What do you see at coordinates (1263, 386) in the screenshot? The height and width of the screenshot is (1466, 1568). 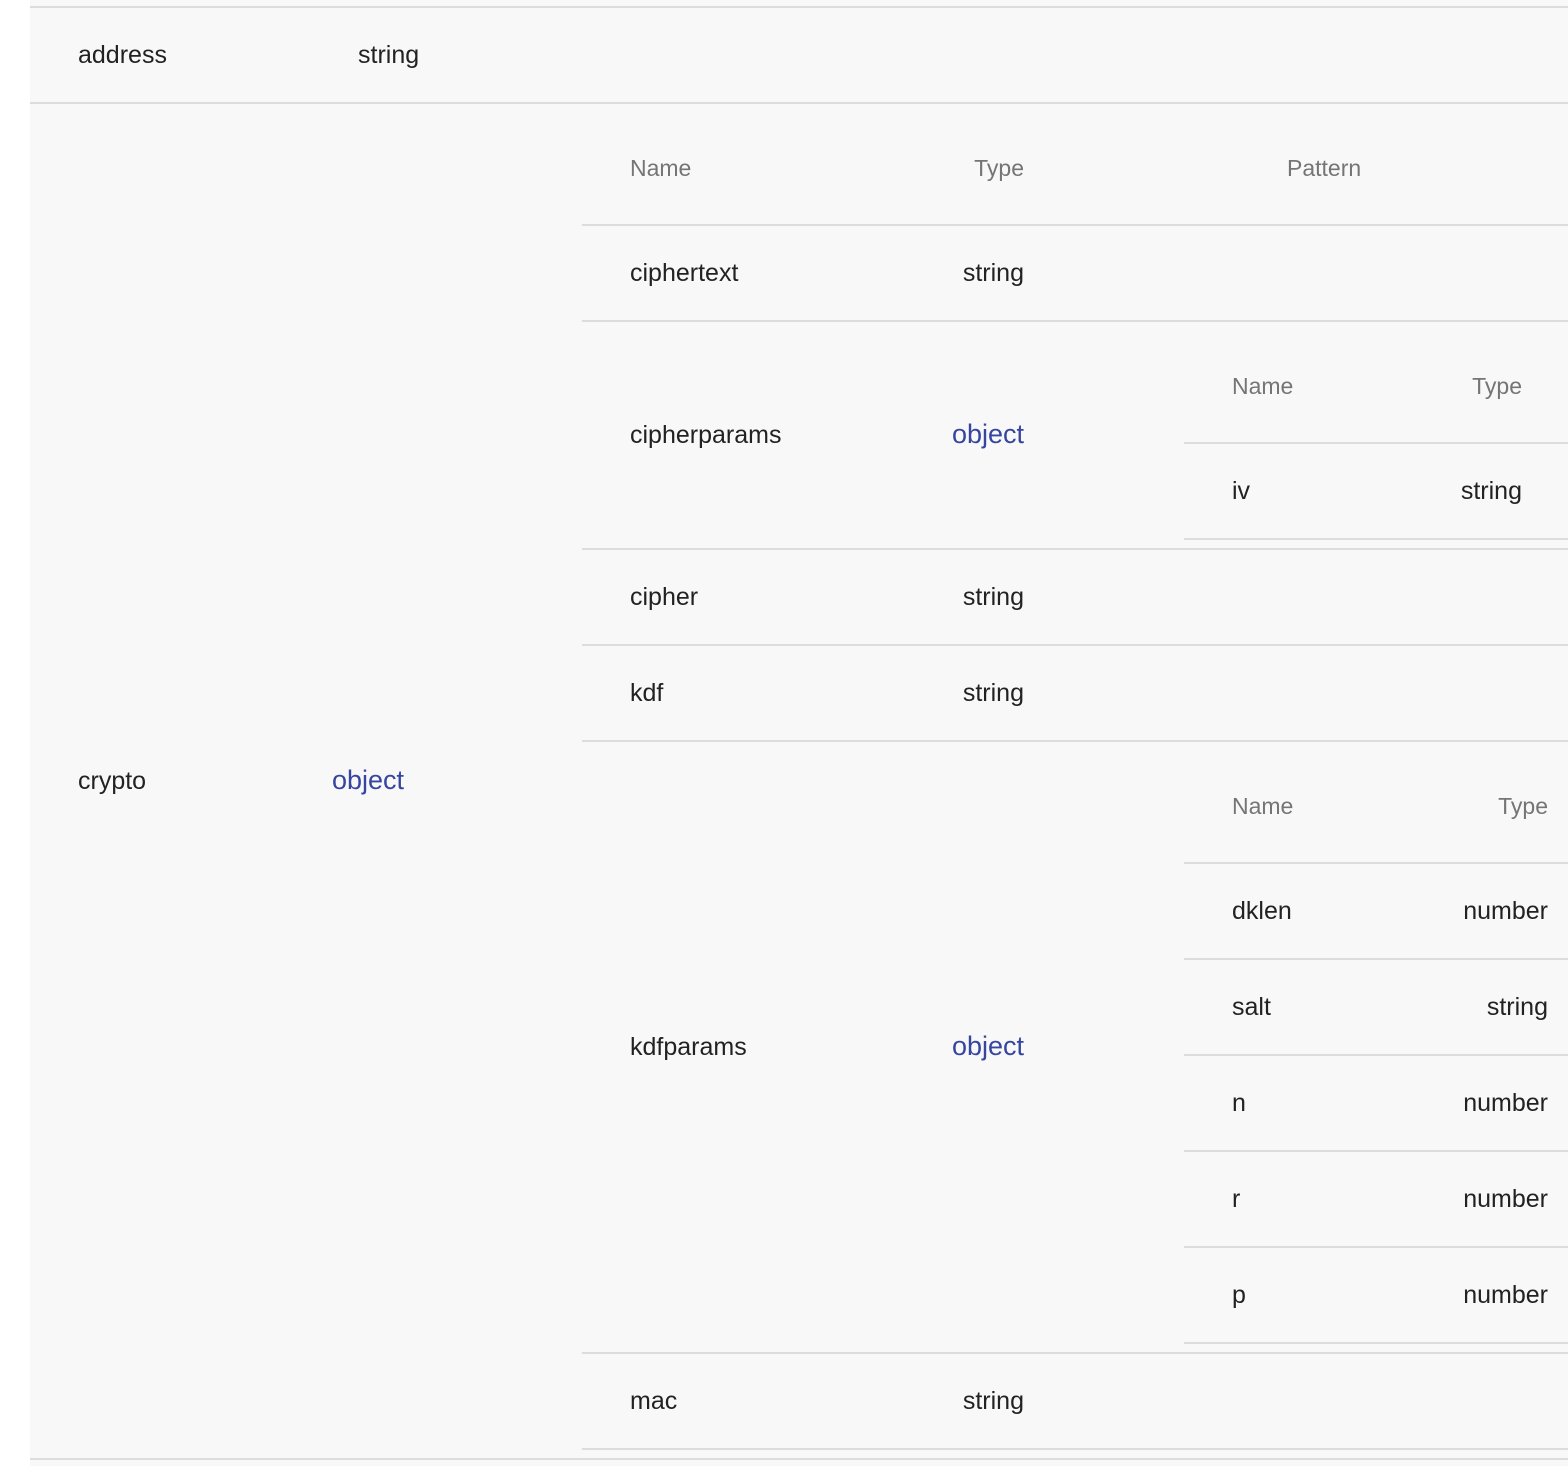 I see `cipherparams-header-name: Name` at bounding box center [1263, 386].